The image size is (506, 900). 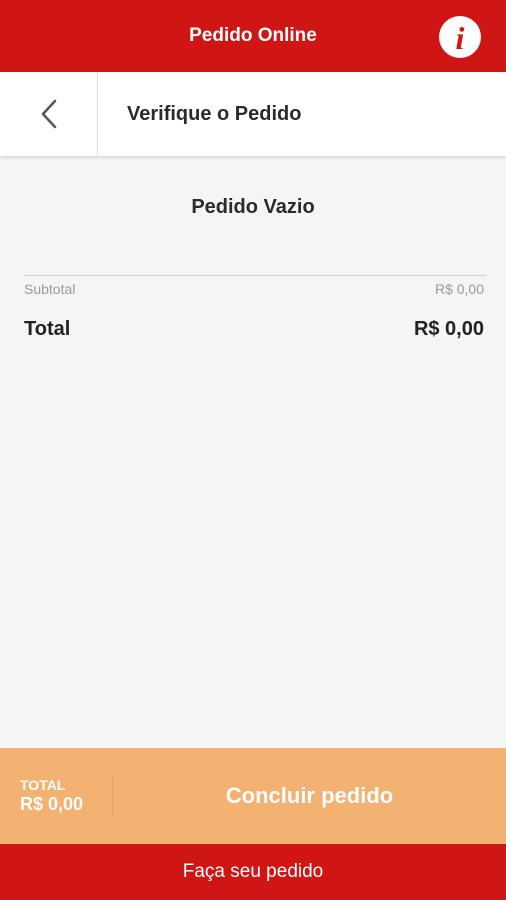 What do you see at coordinates (214, 113) in the screenshot?
I see `page-title: Verifique o Pedido` at bounding box center [214, 113].